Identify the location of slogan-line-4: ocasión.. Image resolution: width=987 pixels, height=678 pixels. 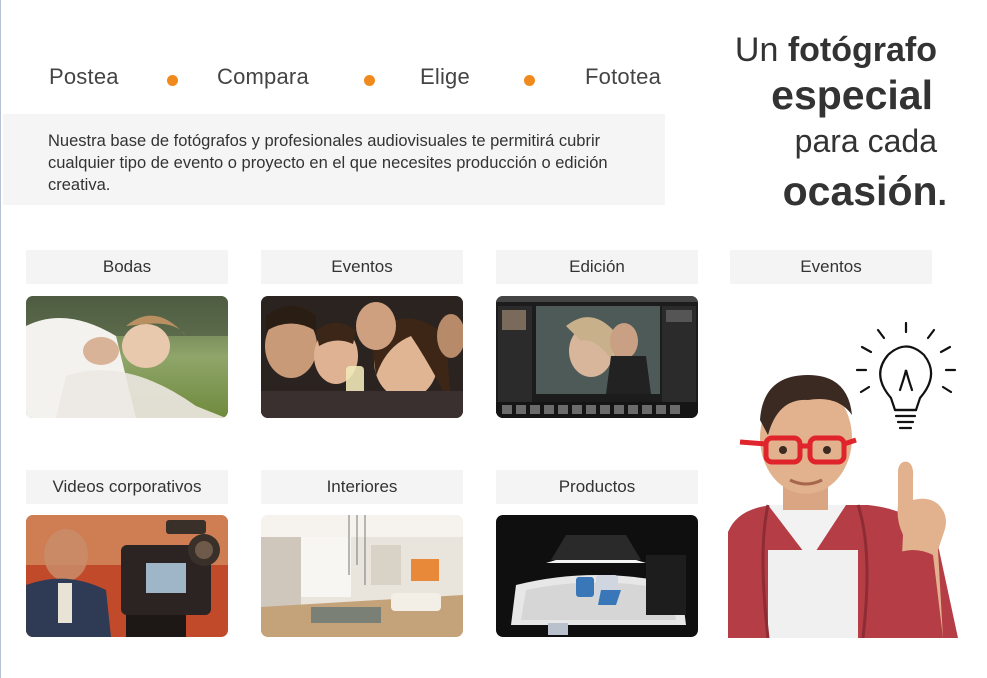
(841, 192).